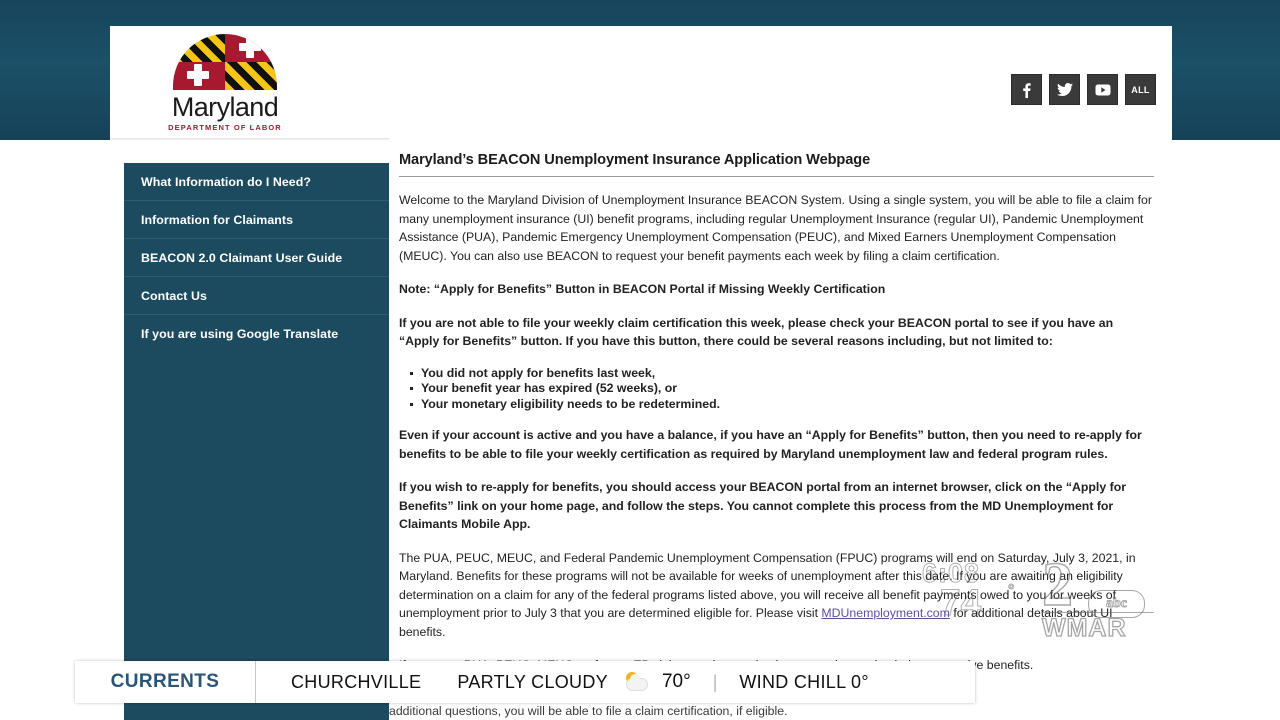  What do you see at coordinates (225, 107) in the screenshot?
I see `logo-wordmark: Maryland` at bounding box center [225, 107].